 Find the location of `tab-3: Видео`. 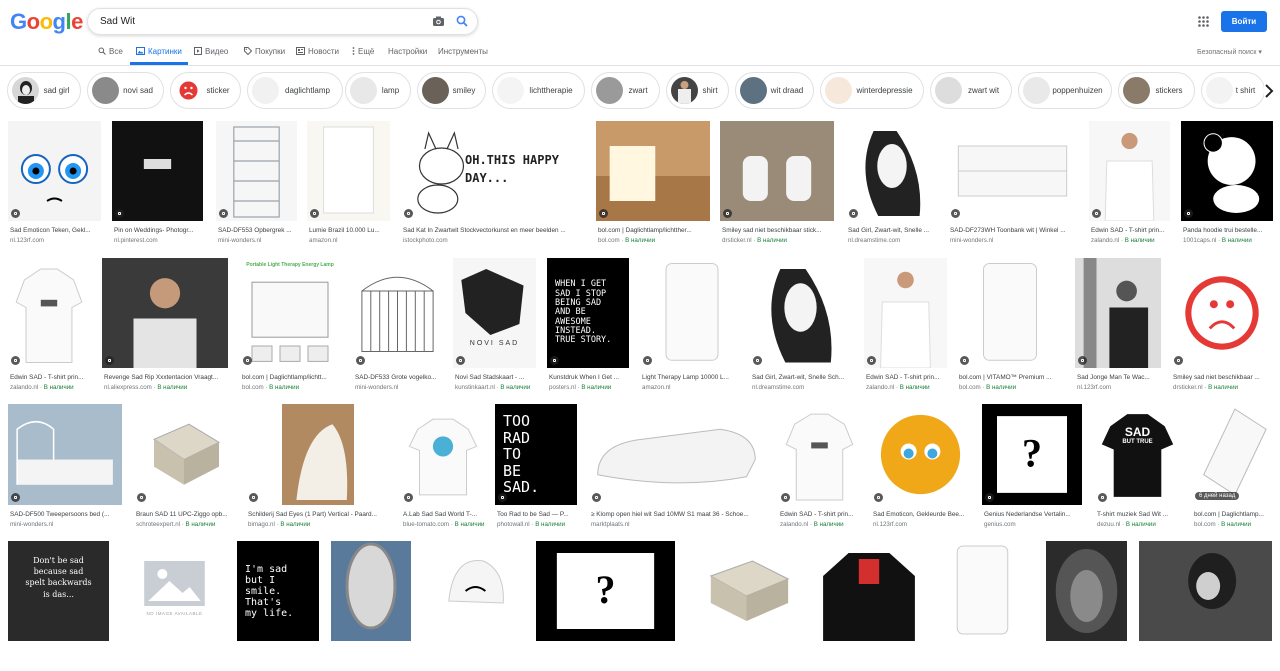

tab-3: Видео is located at coordinates (211, 56).